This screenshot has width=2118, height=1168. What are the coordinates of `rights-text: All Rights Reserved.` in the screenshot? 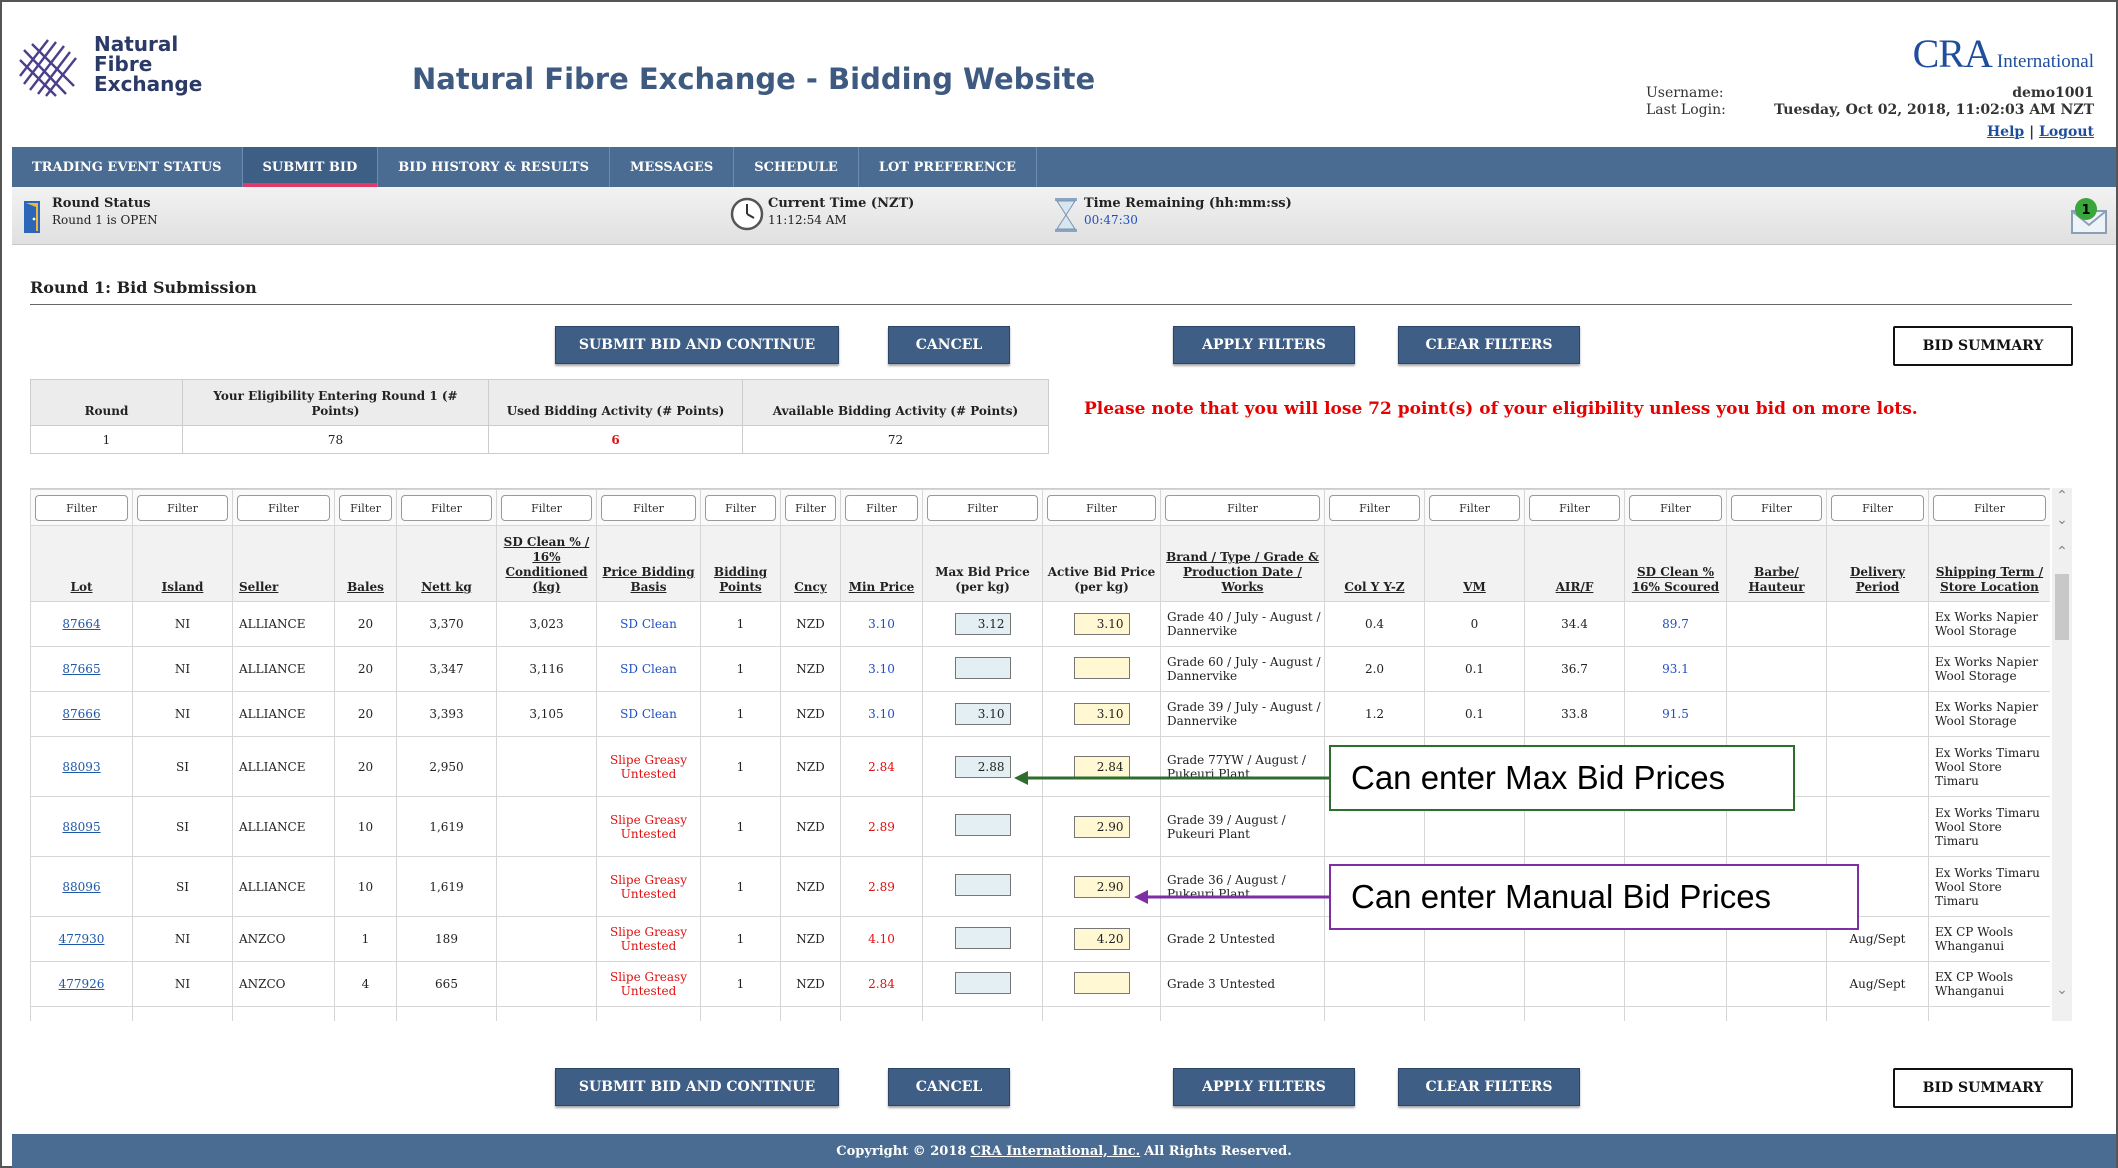 It's located at (1218, 1151).